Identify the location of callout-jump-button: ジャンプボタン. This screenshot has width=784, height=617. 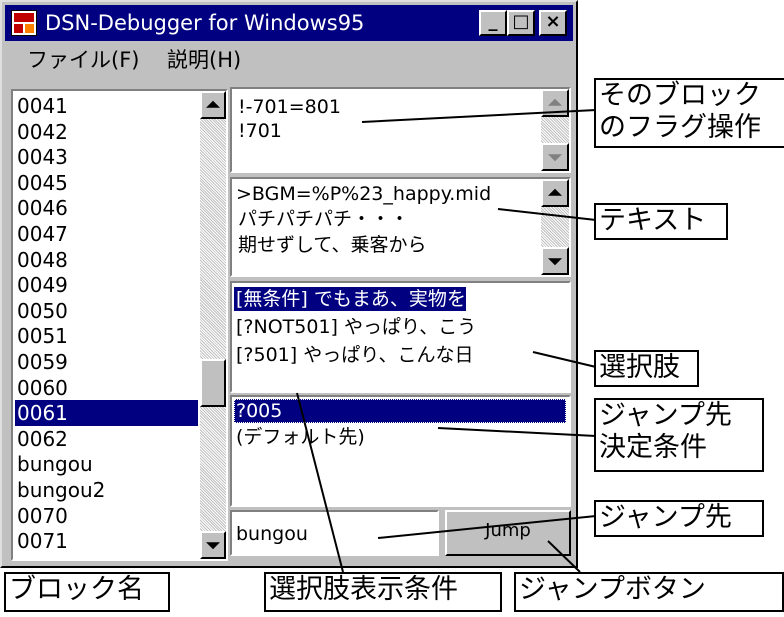
(649, 592).